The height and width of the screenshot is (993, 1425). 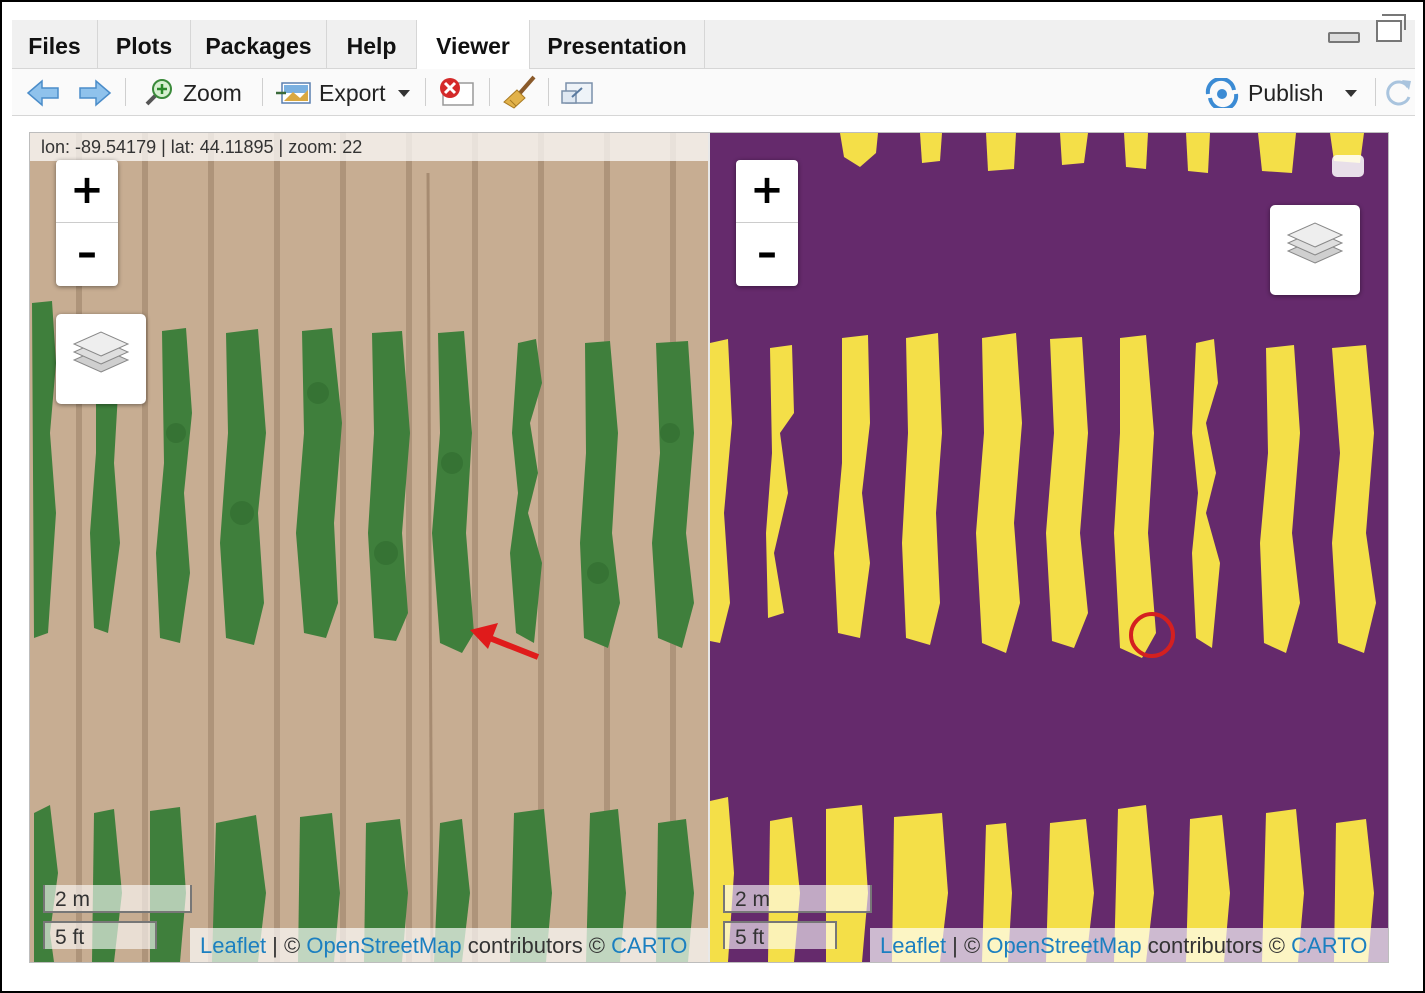 What do you see at coordinates (144, 44) in the screenshot?
I see `tab-plots: Plots` at bounding box center [144, 44].